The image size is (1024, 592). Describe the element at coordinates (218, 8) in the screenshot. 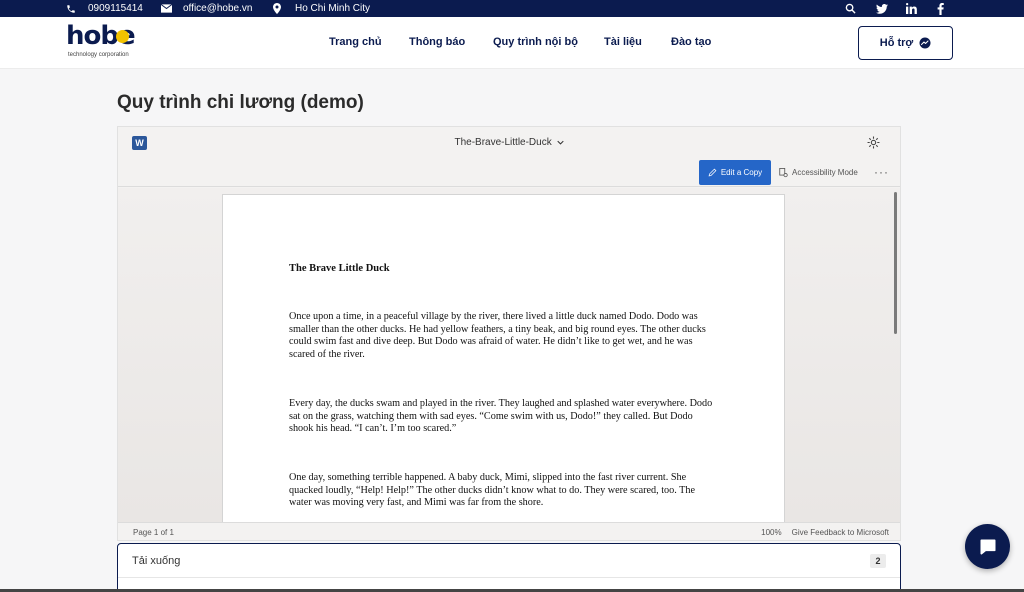

I see `email-address: office@hobe.vn` at that location.